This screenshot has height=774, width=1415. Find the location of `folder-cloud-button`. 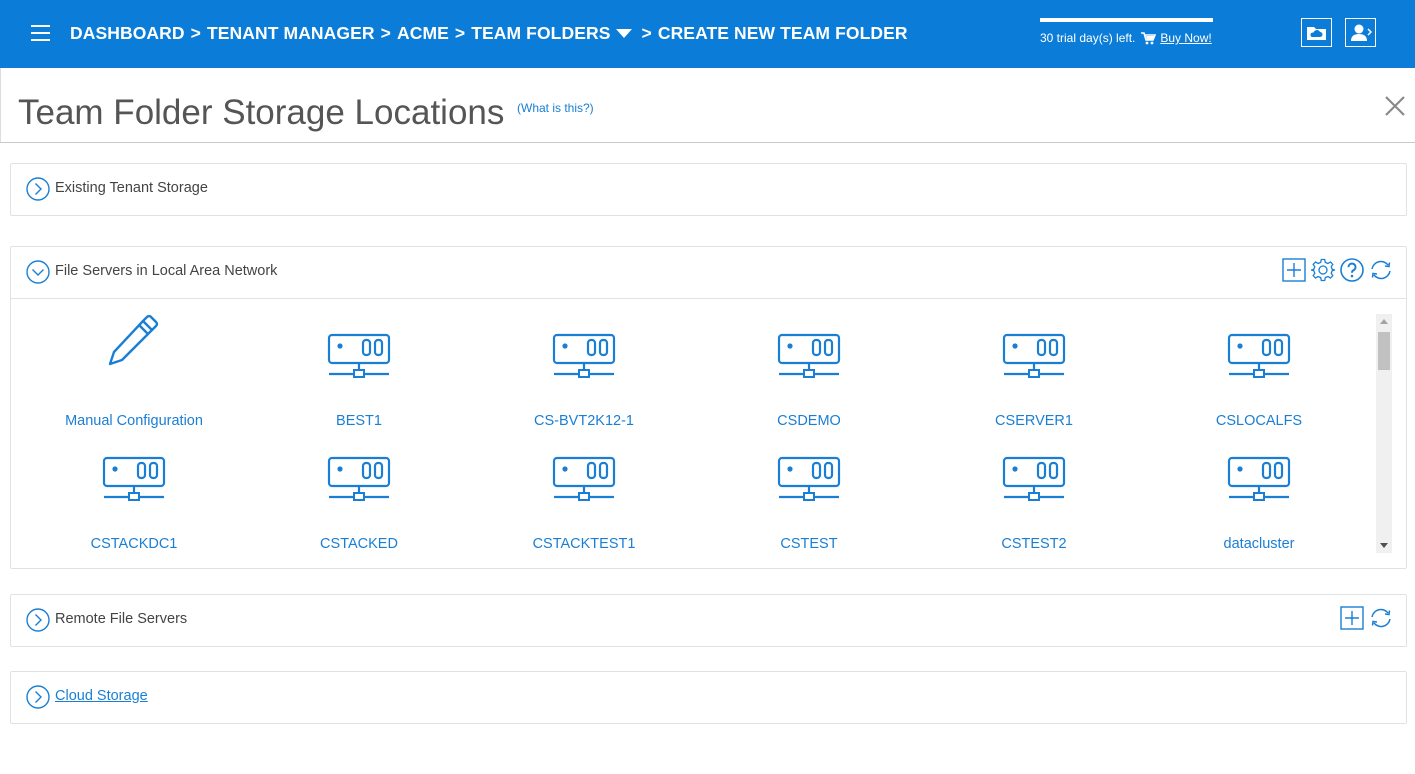

folder-cloud-button is located at coordinates (1316, 32).